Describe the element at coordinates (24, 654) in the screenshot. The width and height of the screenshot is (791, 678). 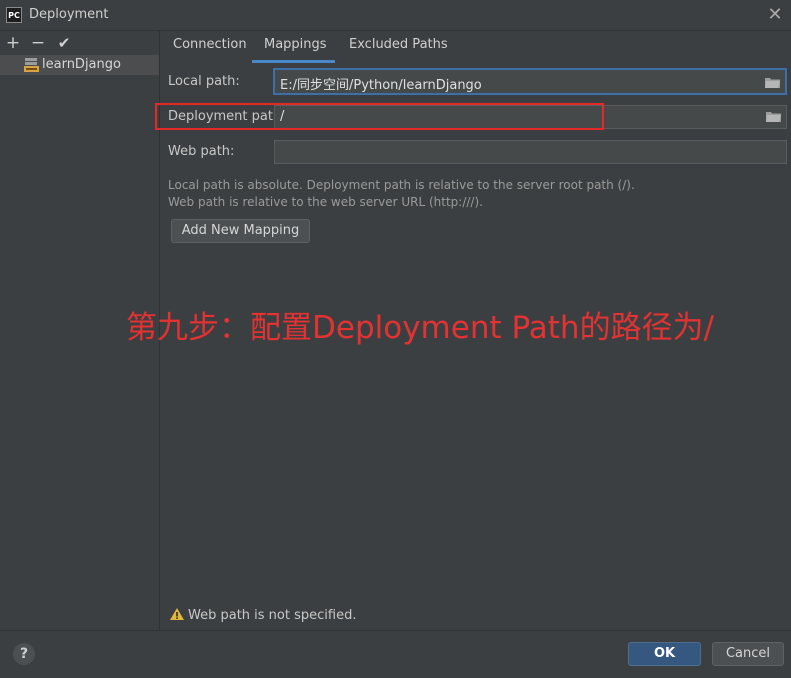
I see `help-icon: ?` at that location.